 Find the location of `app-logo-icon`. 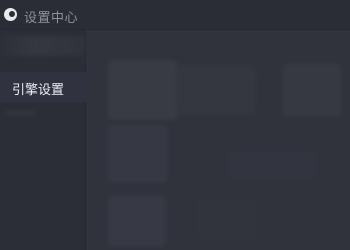

app-logo-icon is located at coordinates (10, 14).